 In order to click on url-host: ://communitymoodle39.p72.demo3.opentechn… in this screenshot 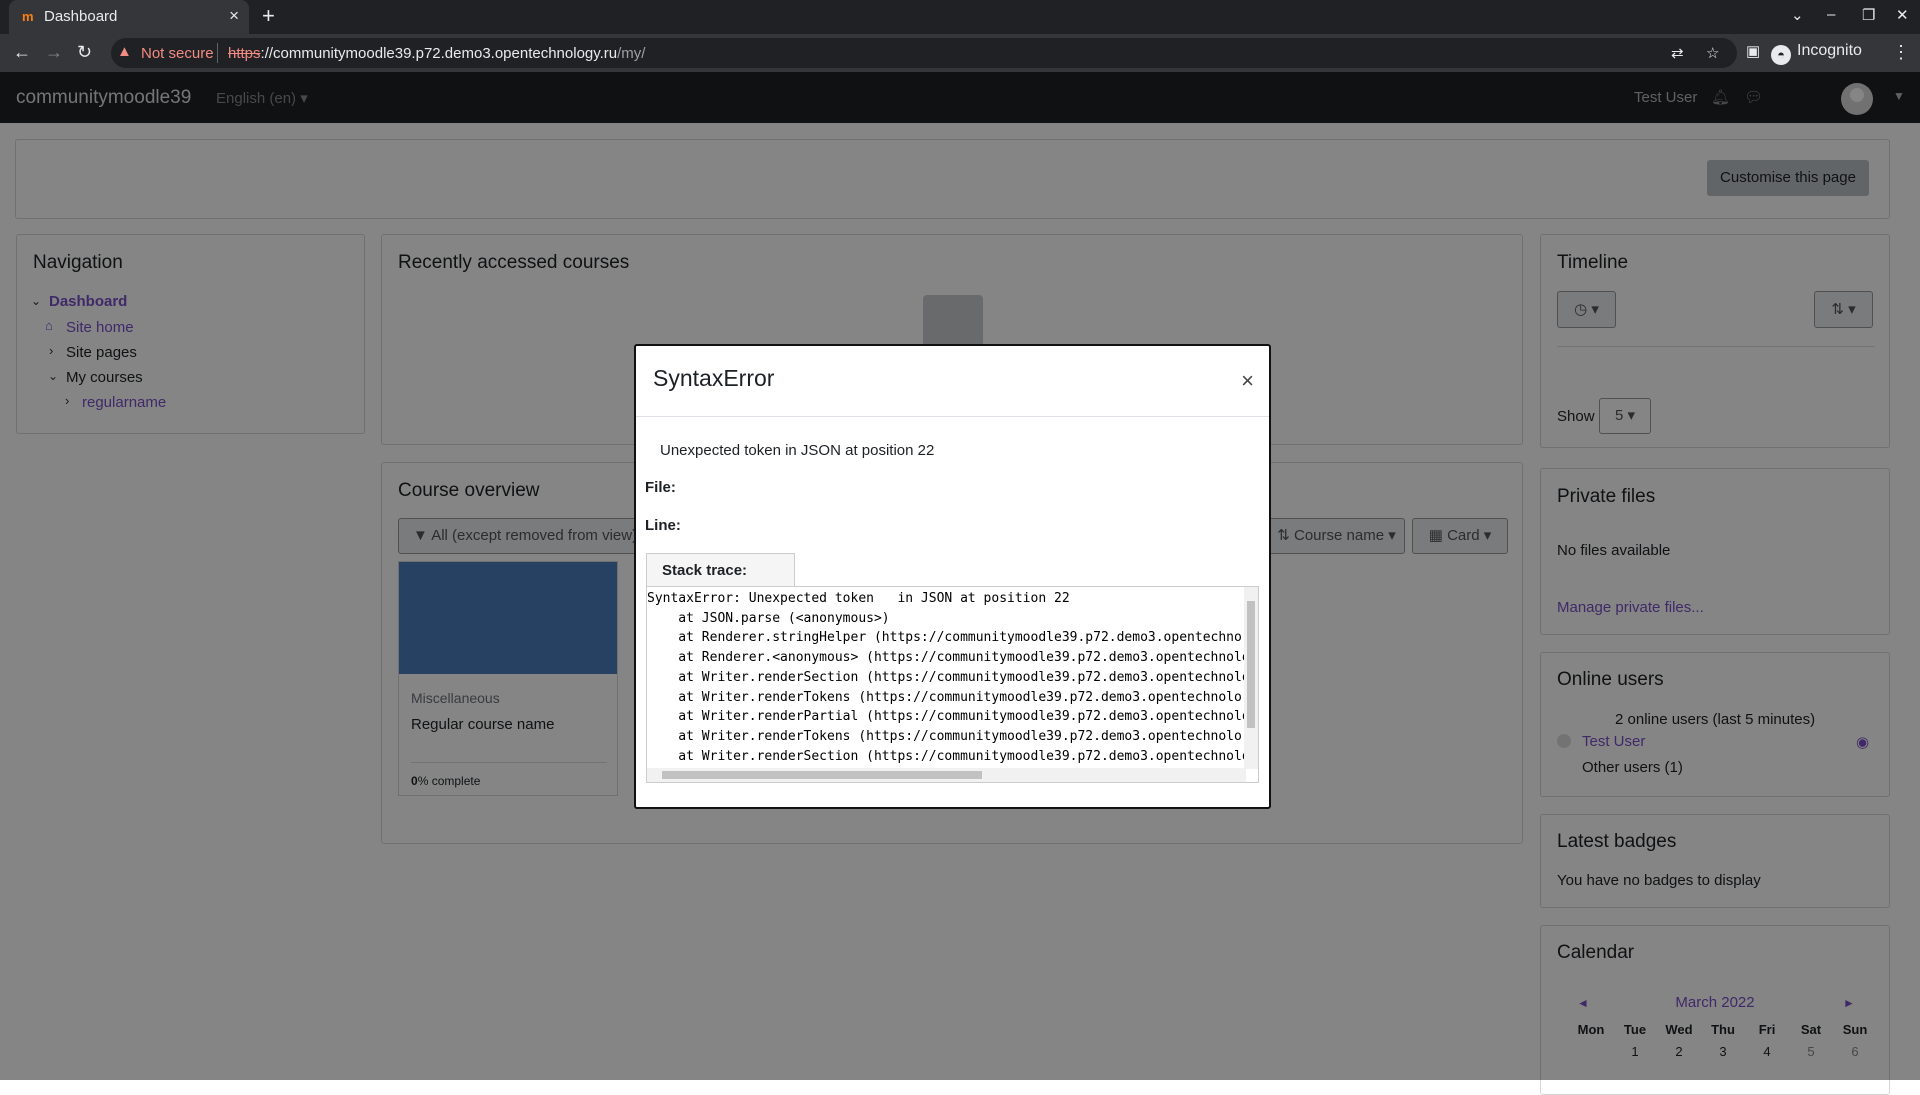, I will do `click(439, 53)`.